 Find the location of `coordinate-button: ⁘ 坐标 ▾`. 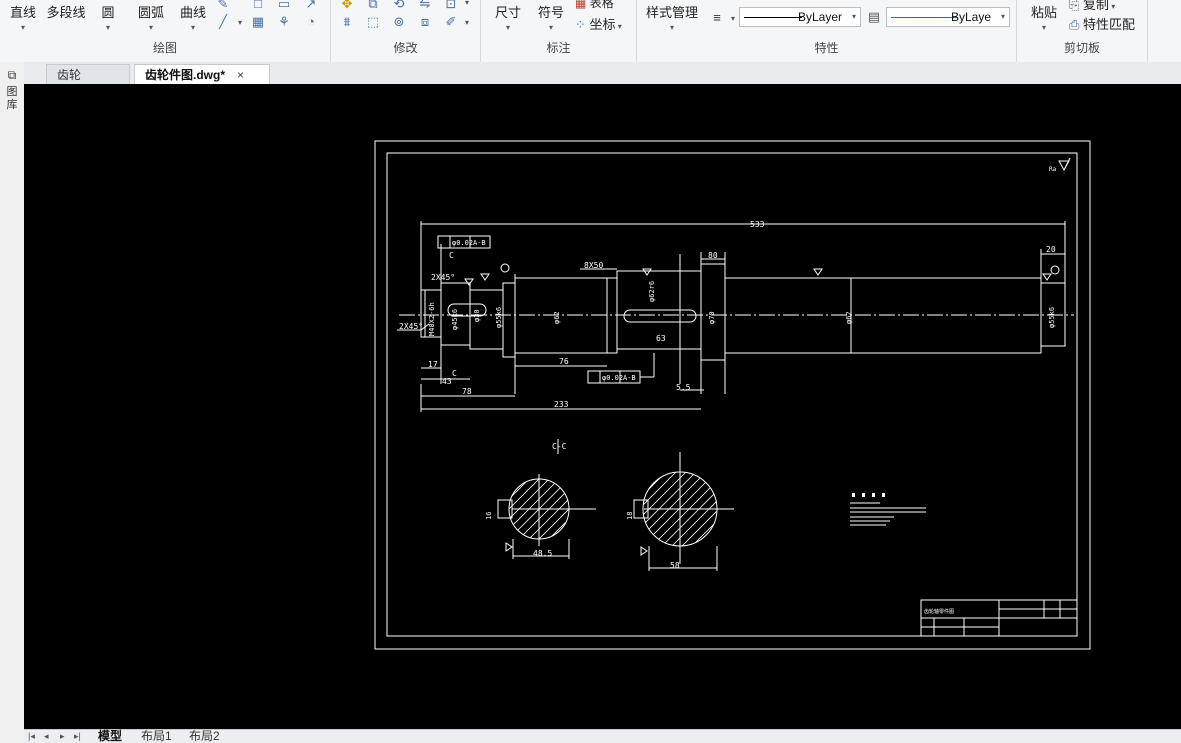

coordinate-button: ⁘ 坐标 ▾ is located at coordinates (598, 23).